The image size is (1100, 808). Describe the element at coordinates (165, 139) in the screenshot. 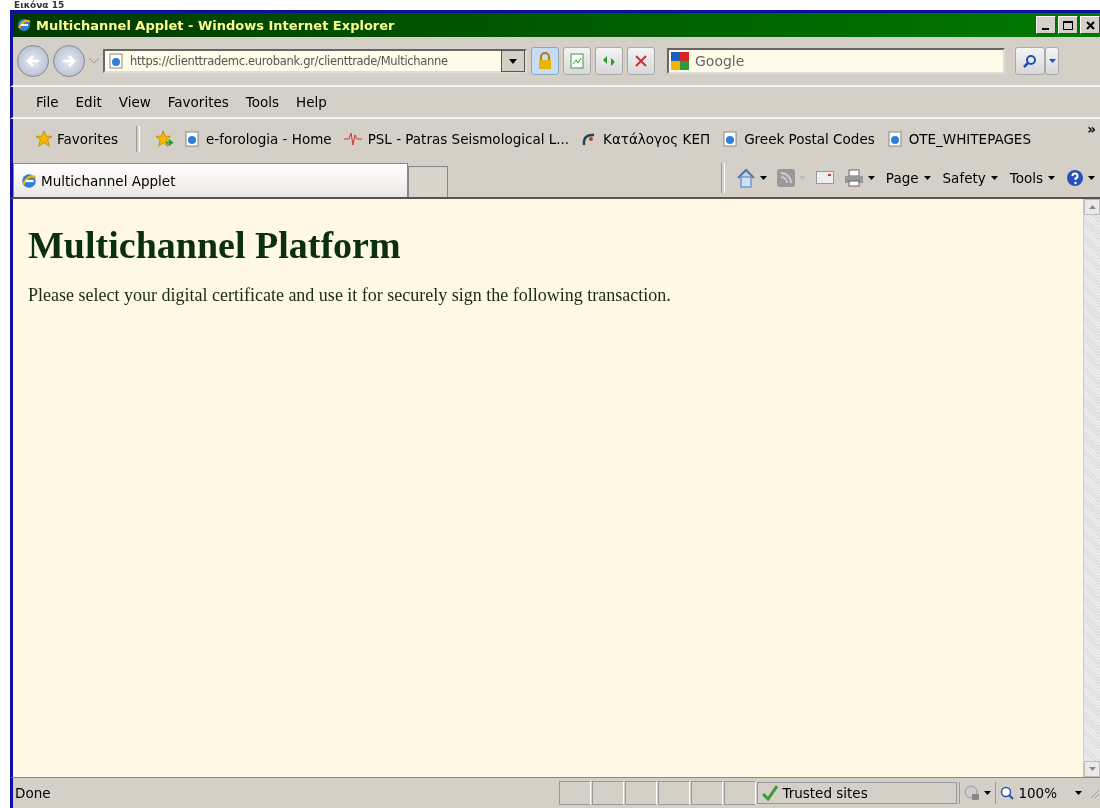

I see `add-favorite-icon` at that location.